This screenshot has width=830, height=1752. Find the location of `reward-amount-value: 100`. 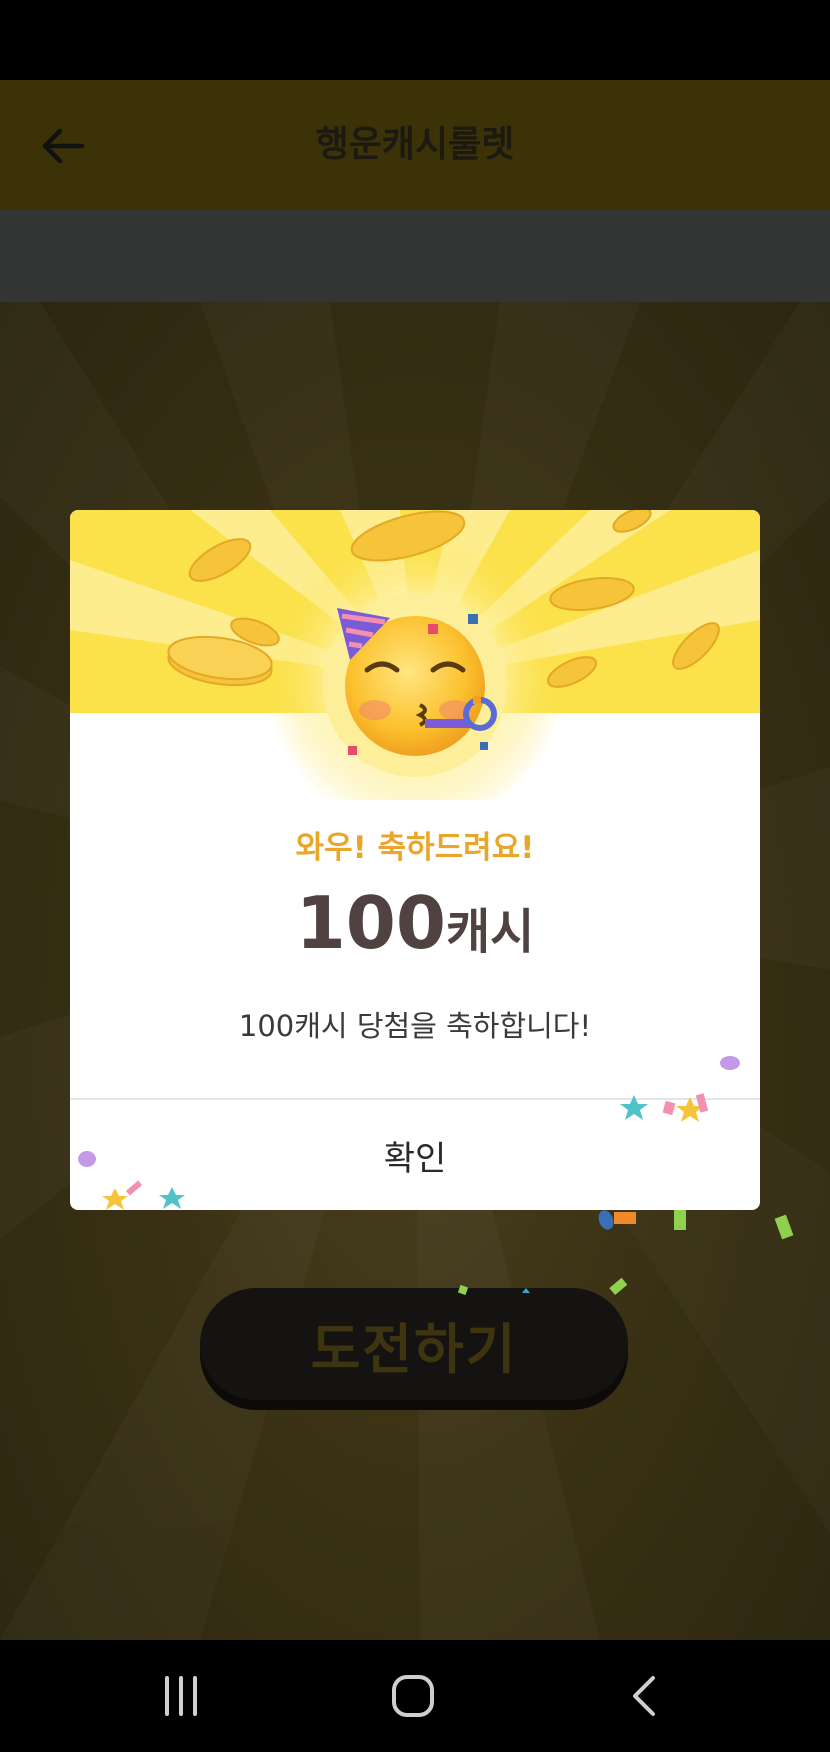

reward-amount-value: 100 is located at coordinates (370, 923).